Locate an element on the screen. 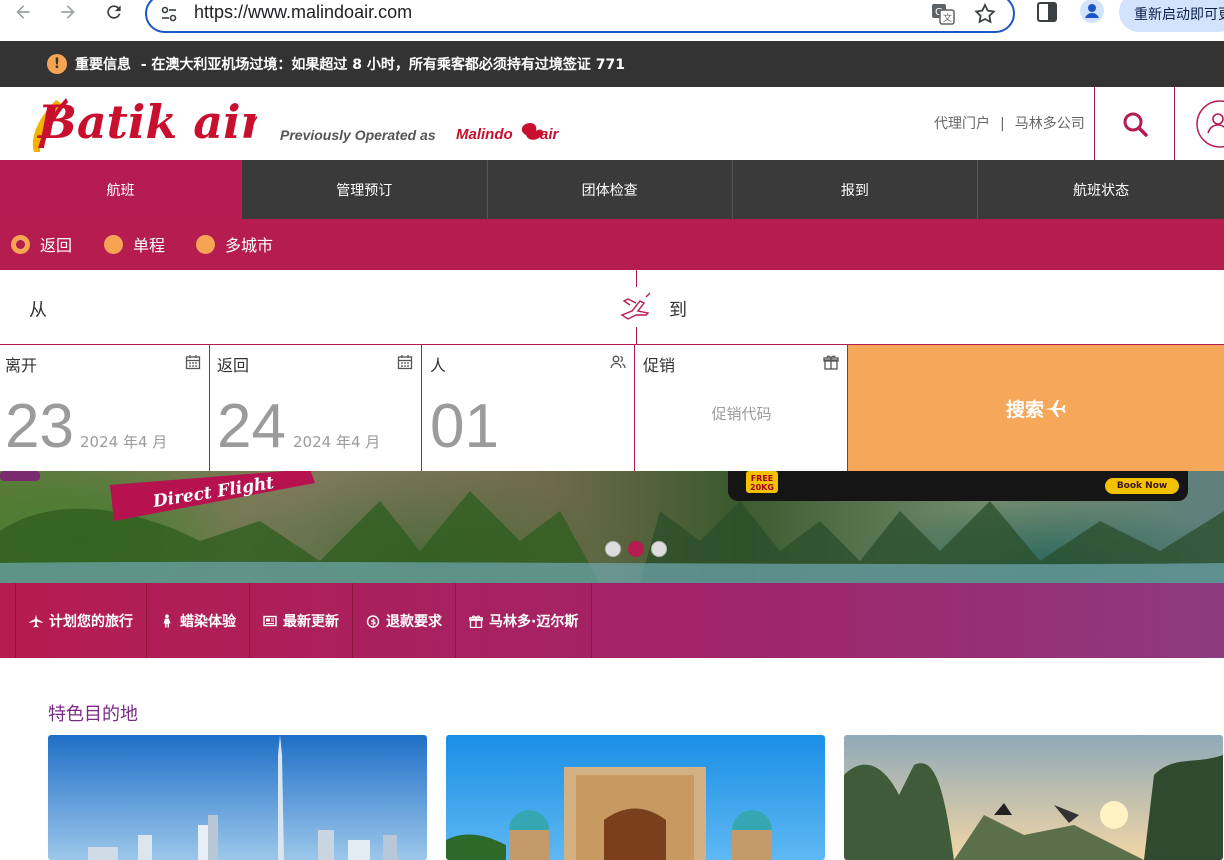  quicklink-plan-trip: 计划您的旅行 is located at coordinates (81, 620).